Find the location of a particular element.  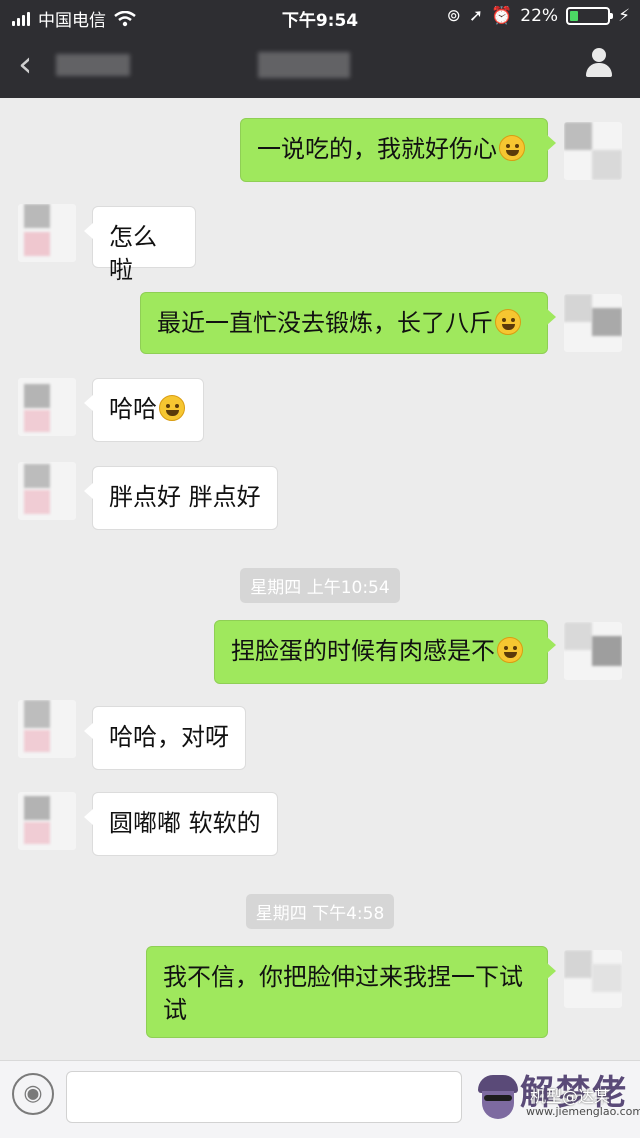

laugh-cry-emoji-icon is located at coordinates (508, 322).